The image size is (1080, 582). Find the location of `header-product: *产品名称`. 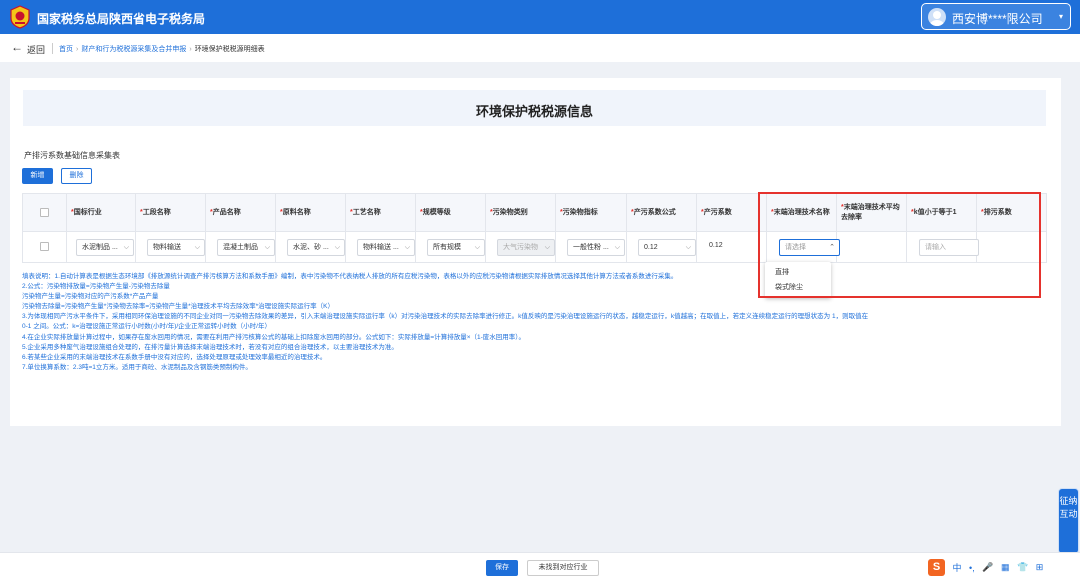

header-product: *产品名称 is located at coordinates (241, 213).